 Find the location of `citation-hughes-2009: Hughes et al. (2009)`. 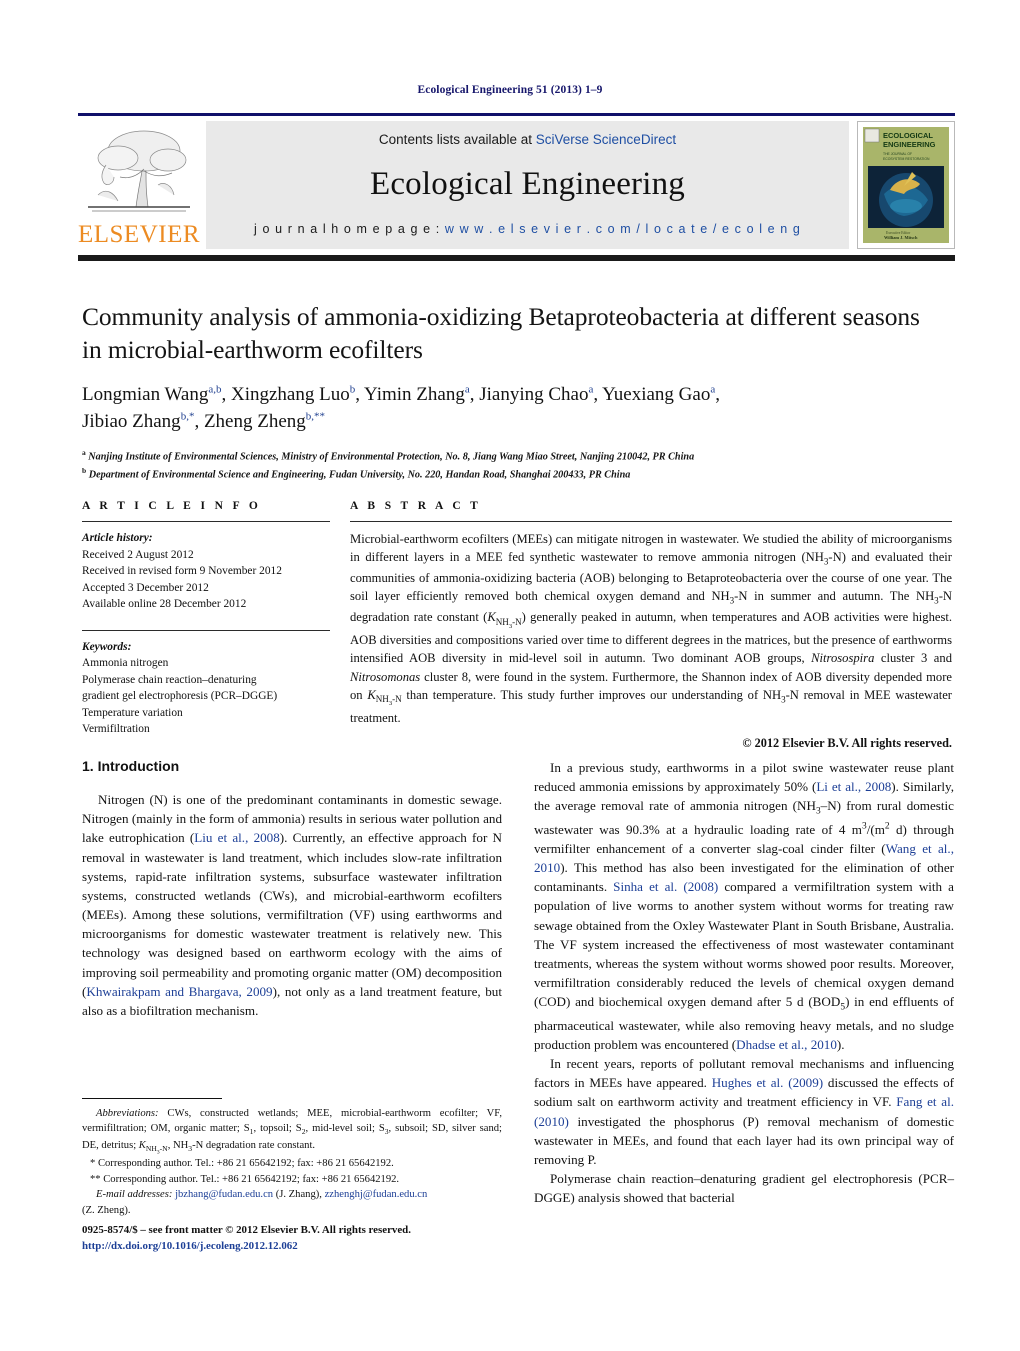

citation-hughes-2009: Hughes et al. (2009) is located at coordinates (767, 1082).